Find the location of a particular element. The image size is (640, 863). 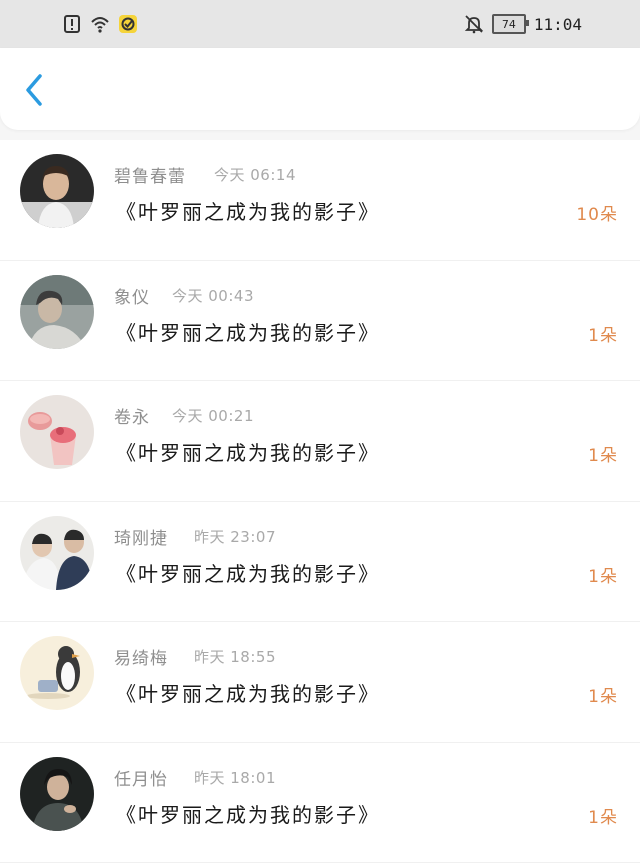

sender-name: 易绮梅 is located at coordinates (141, 656).